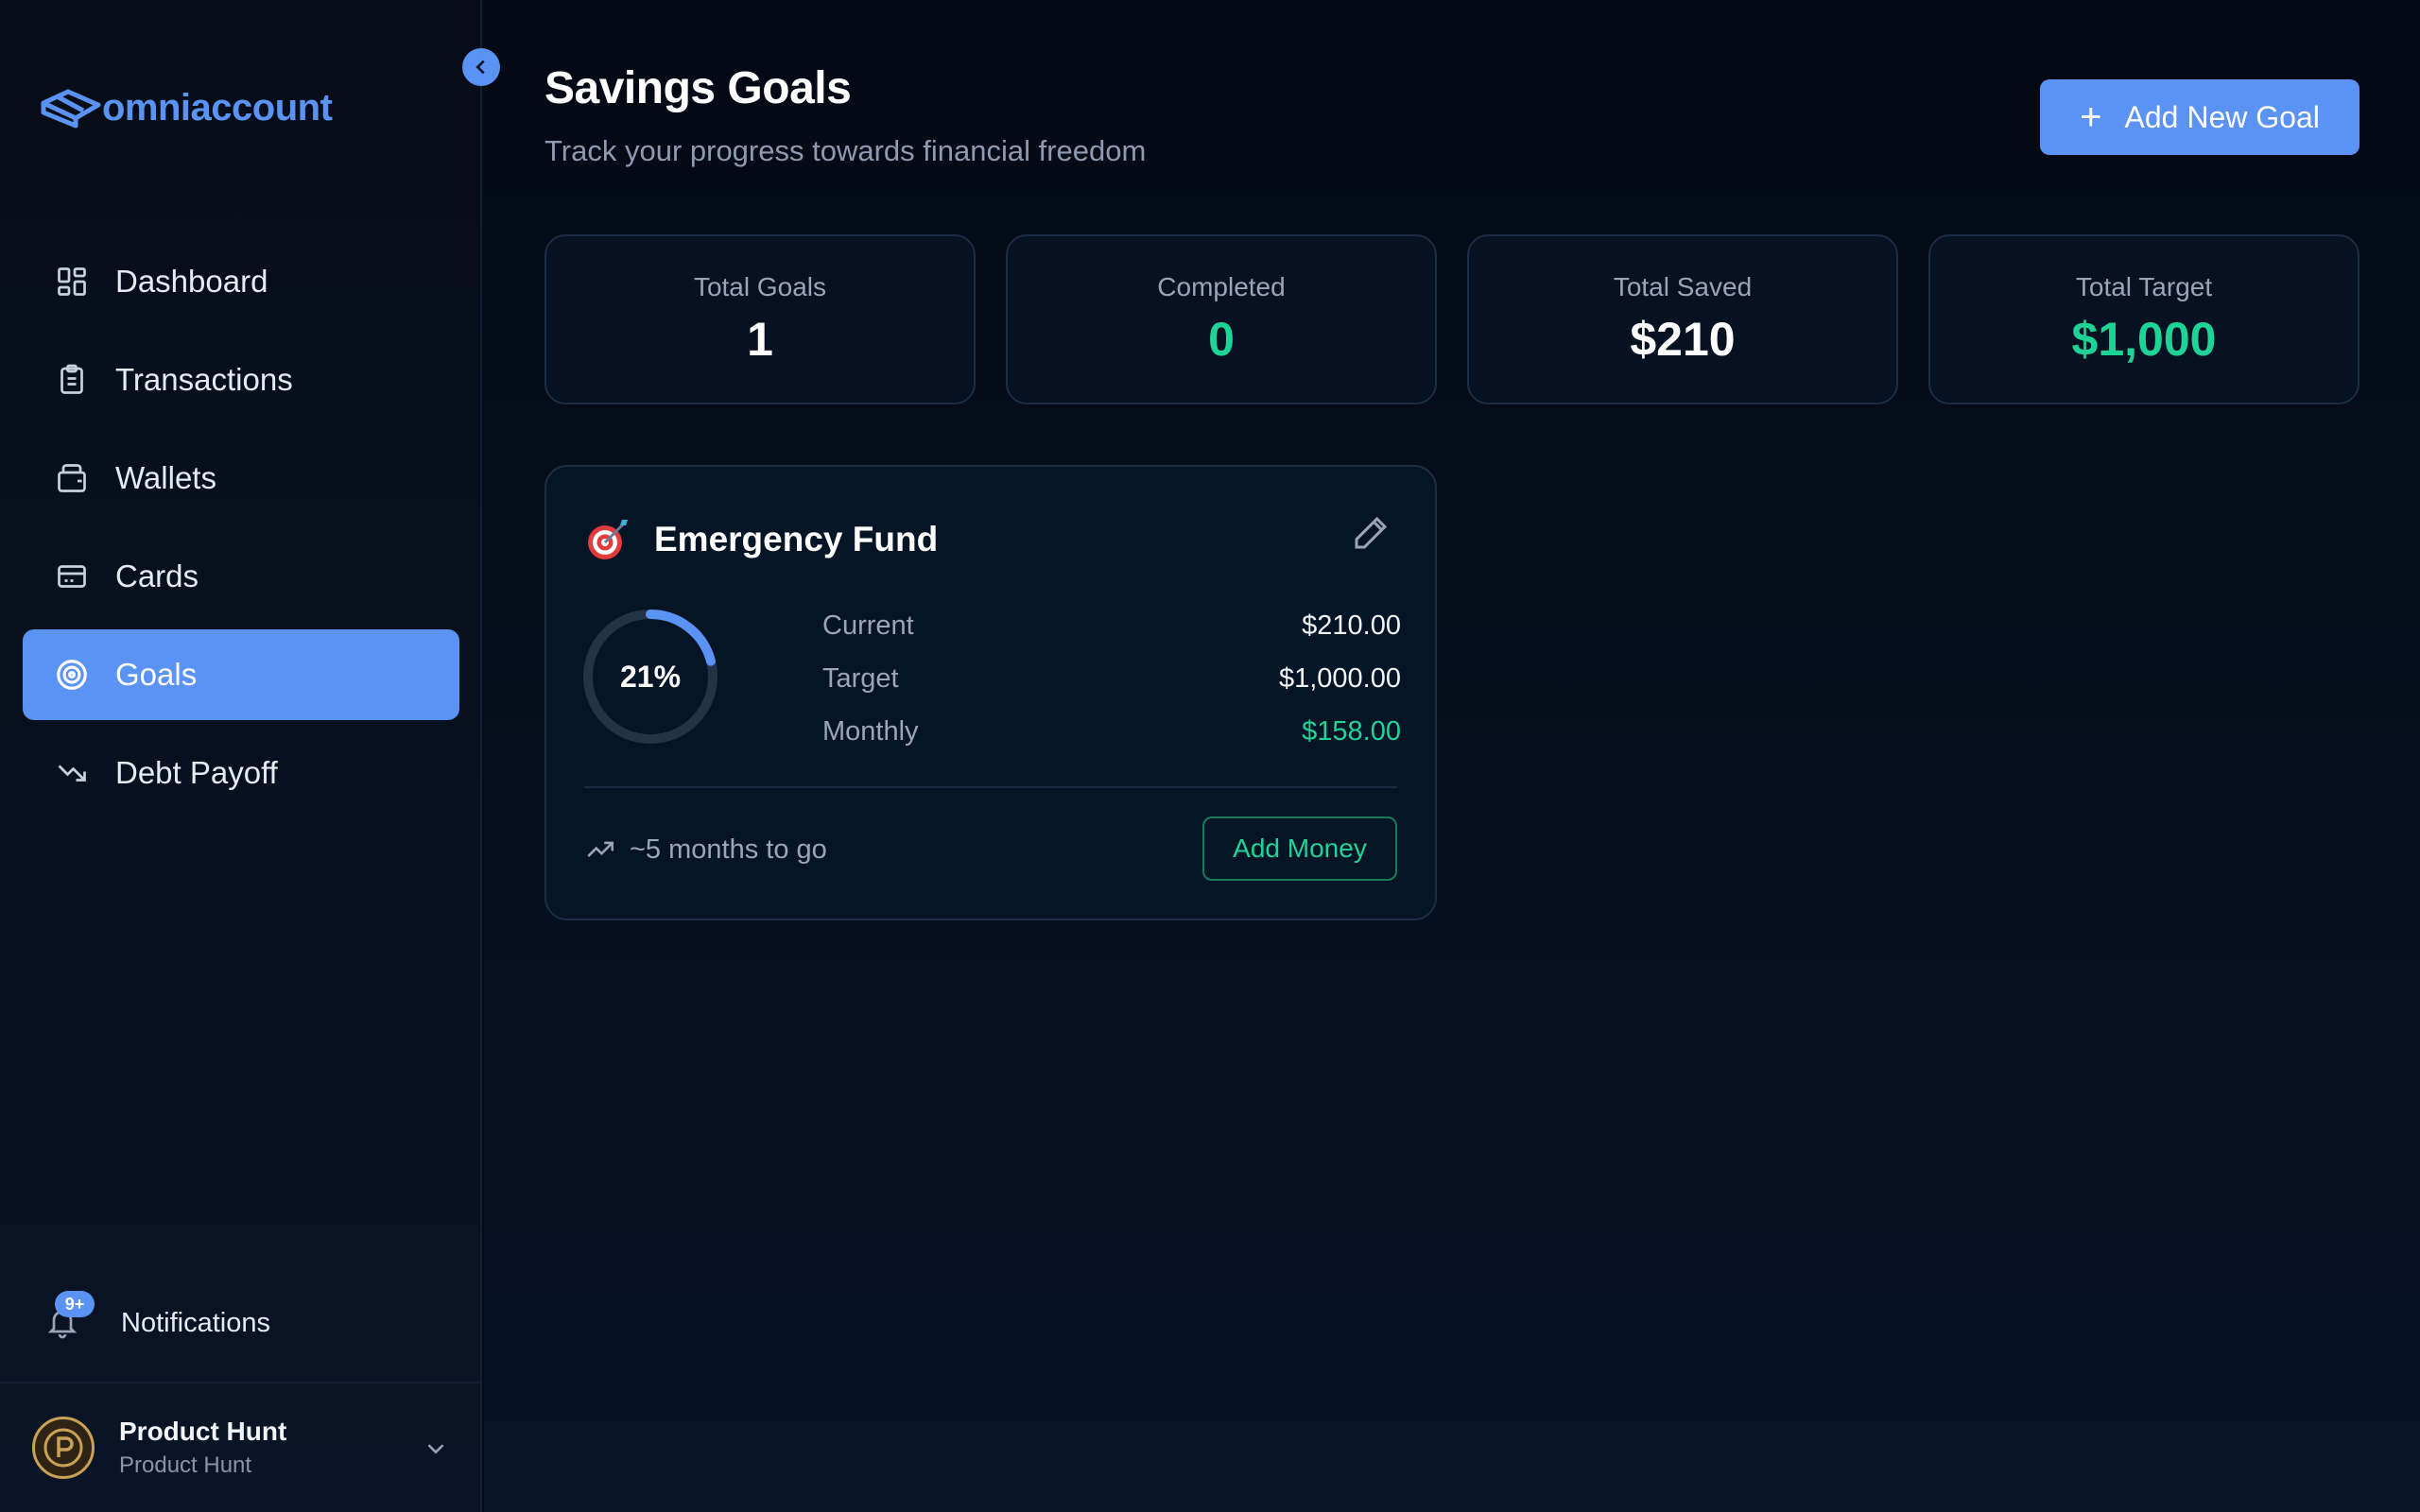  Describe the element at coordinates (2144, 339) in the screenshot. I see `stat-value: $1,000` at that location.